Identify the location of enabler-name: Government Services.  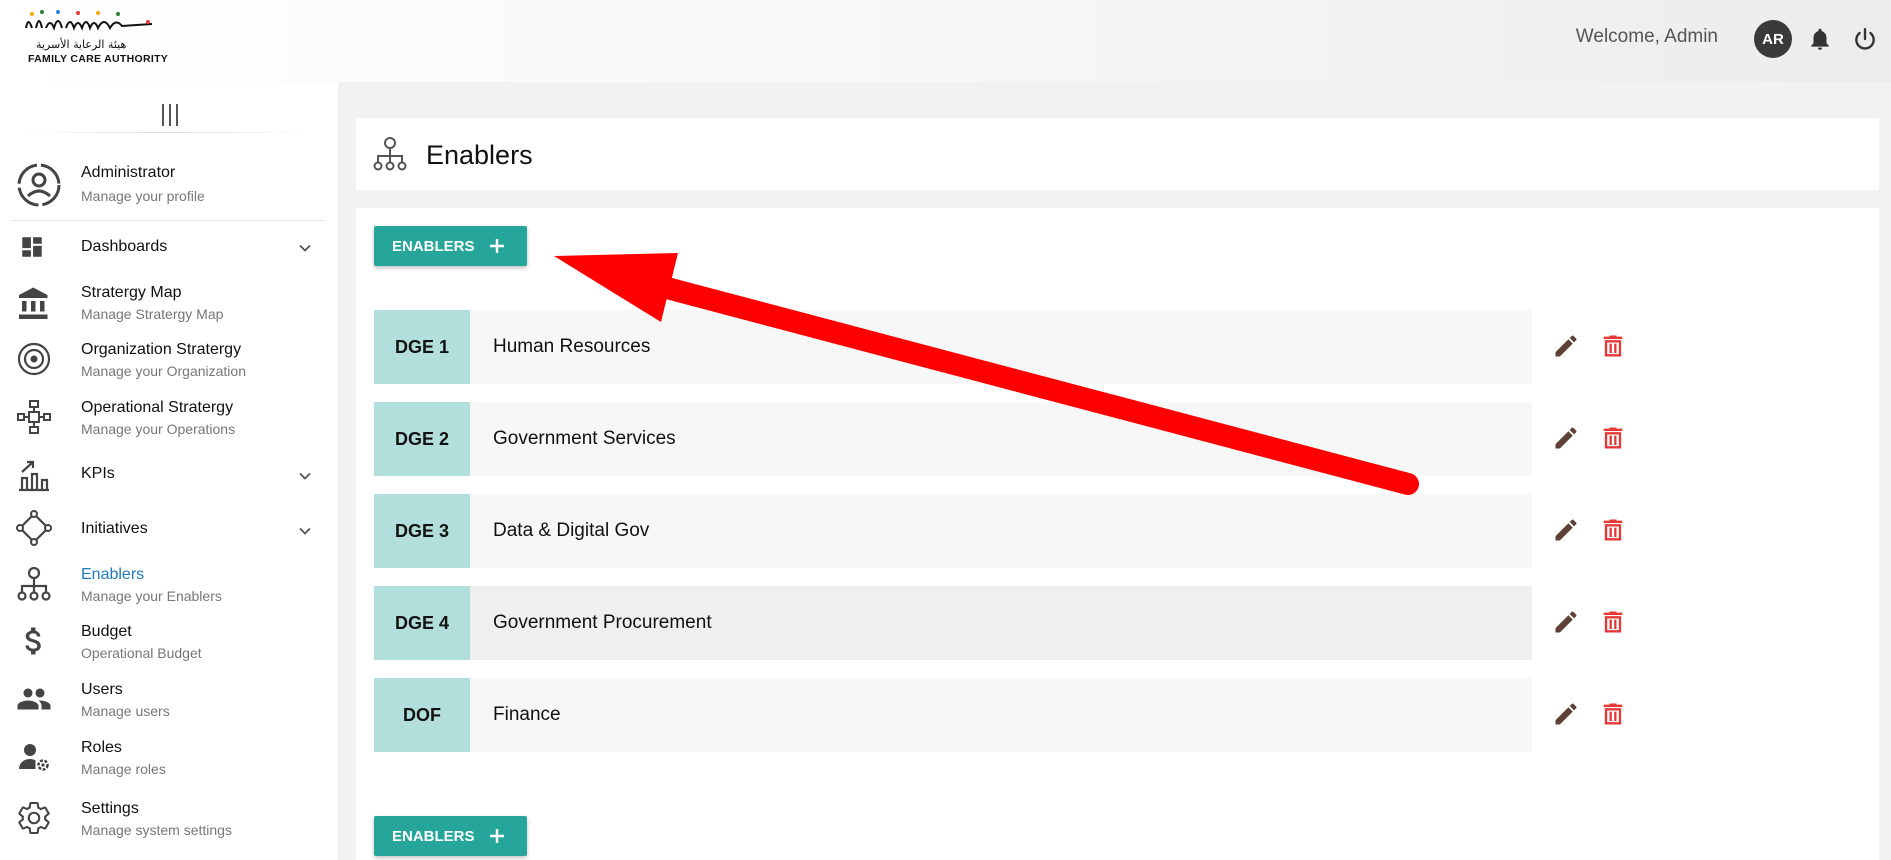
(584, 438).